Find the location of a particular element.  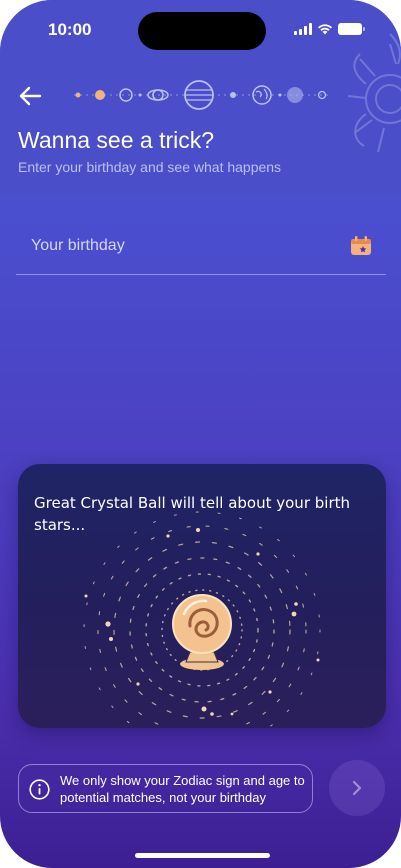

birthday-placeholder: Your birthday is located at coordinates (78, 245).